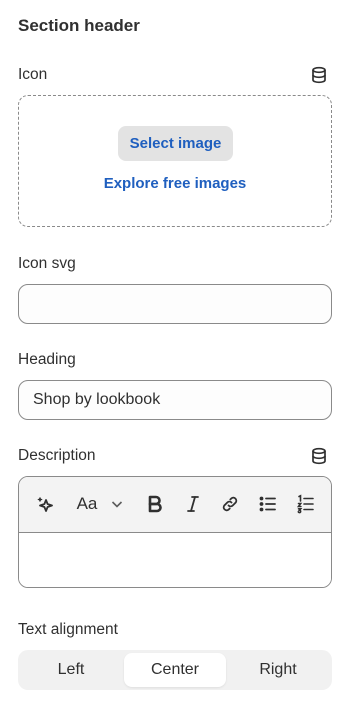  I want to click on magic-icon, so click(46, 504).